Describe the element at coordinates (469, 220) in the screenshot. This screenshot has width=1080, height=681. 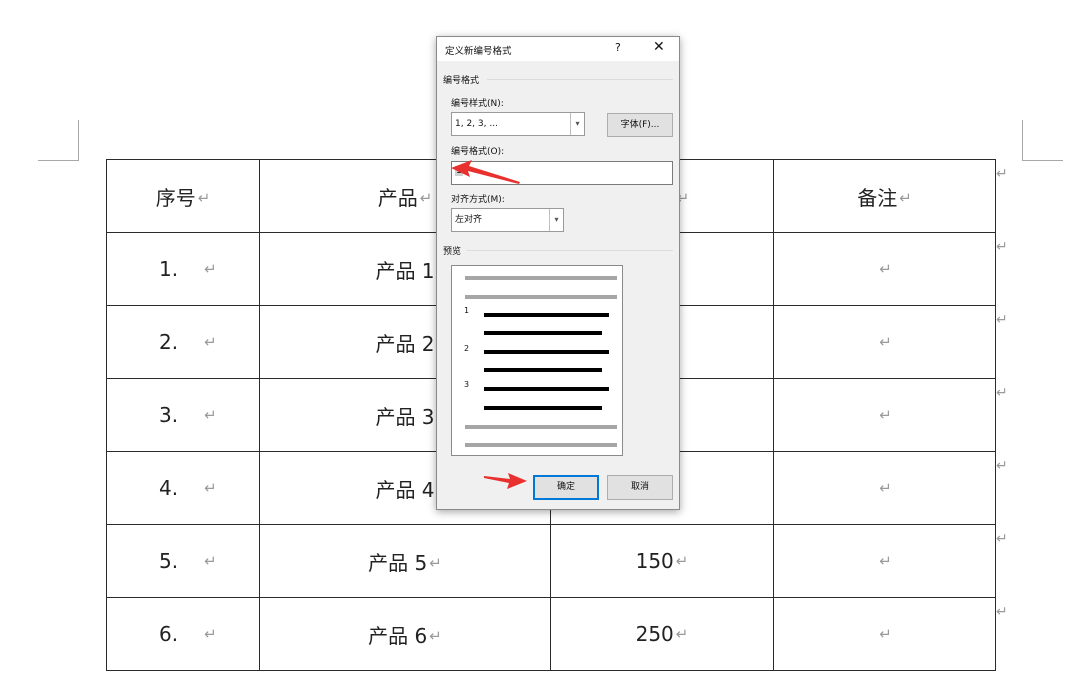
I see `alignment-value: 左对齐` at that location.